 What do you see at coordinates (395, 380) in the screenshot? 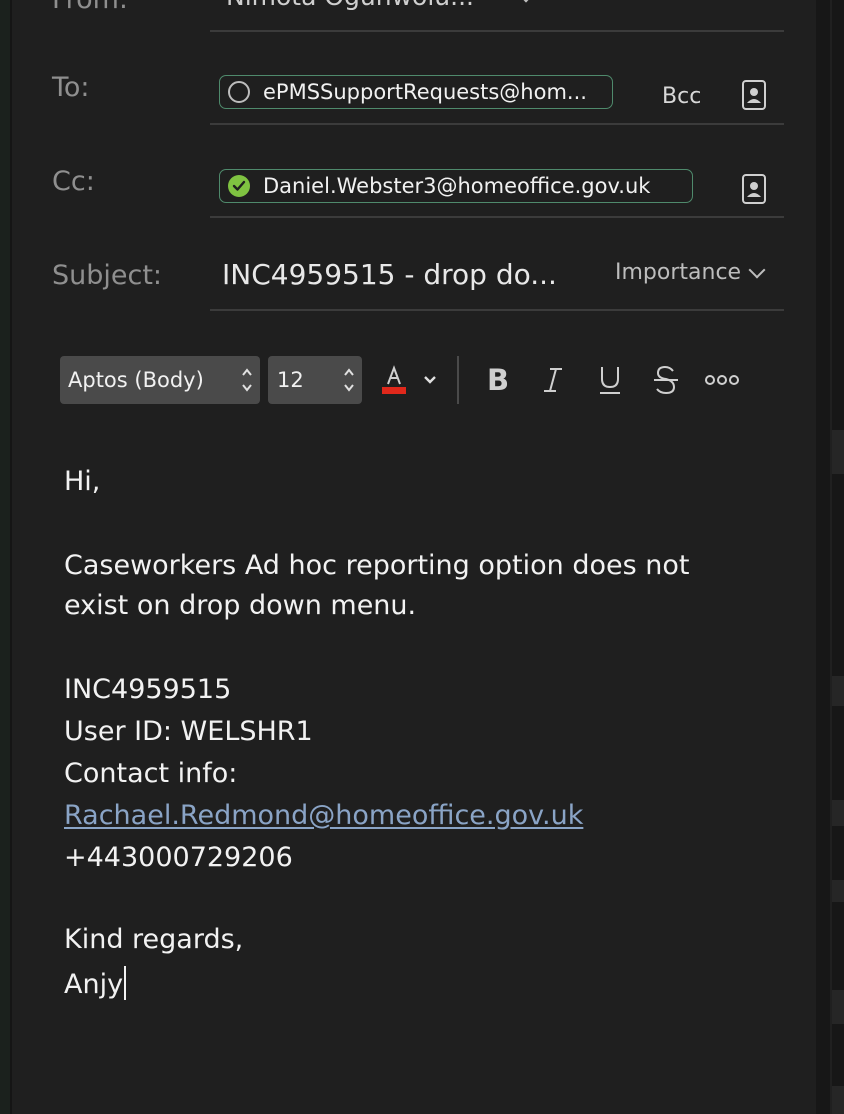
I see `font-color-icon` at bounding box center [395, 380].